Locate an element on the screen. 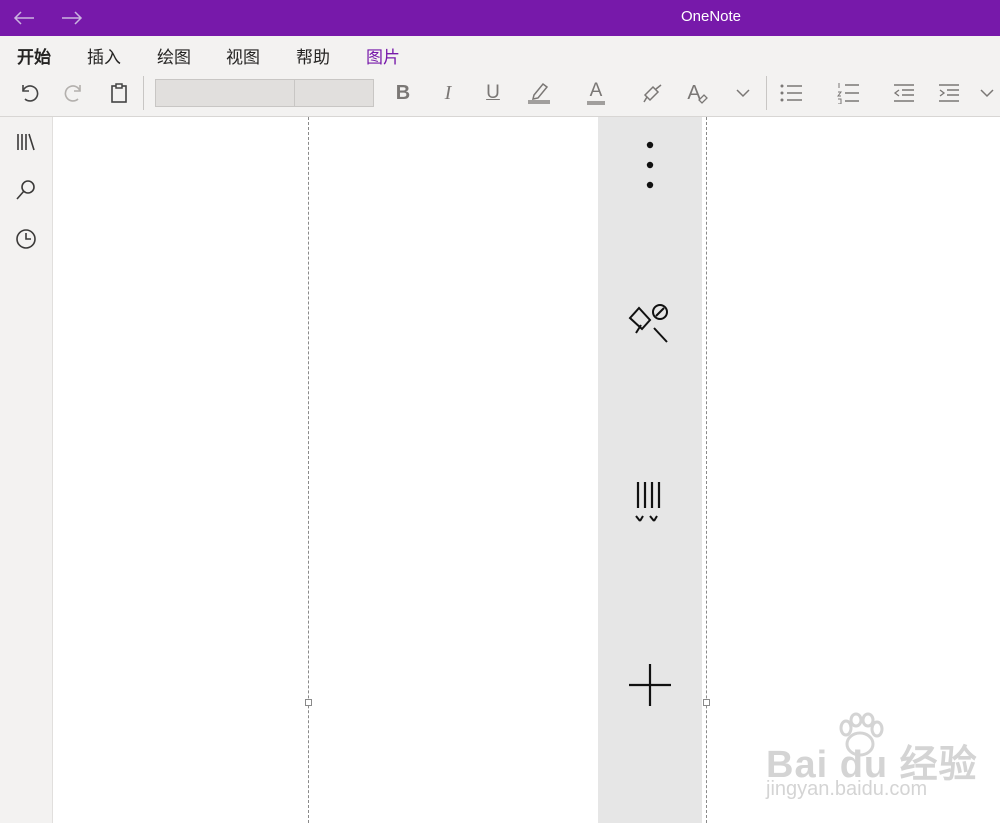 Image resolution: width=1000 pixels, height=823 pixels. pattern-button is located at coordinates (650, 502).